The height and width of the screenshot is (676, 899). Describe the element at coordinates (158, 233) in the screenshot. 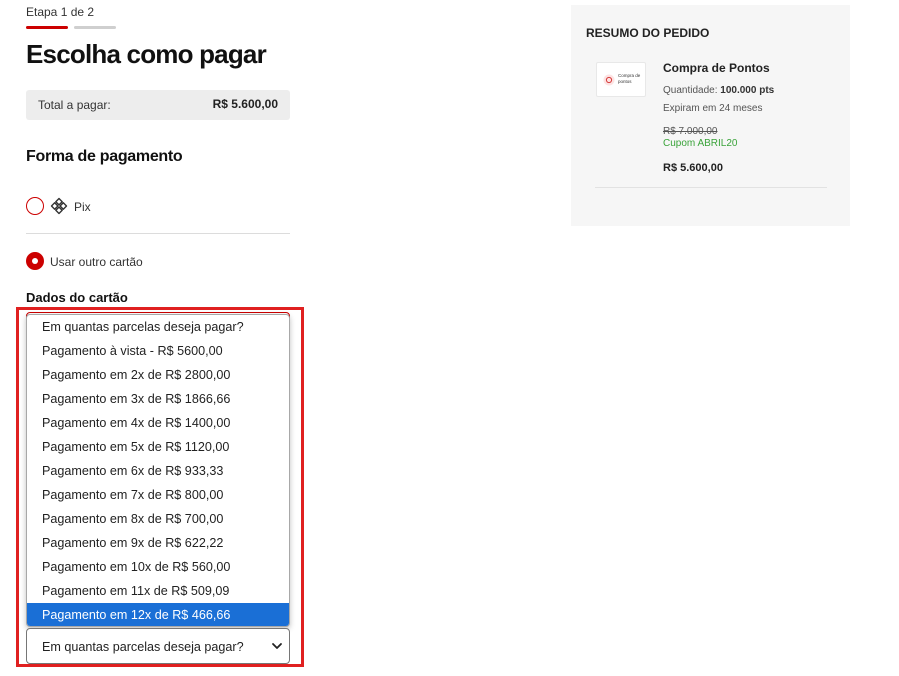

I see `payment-divider` at that location.